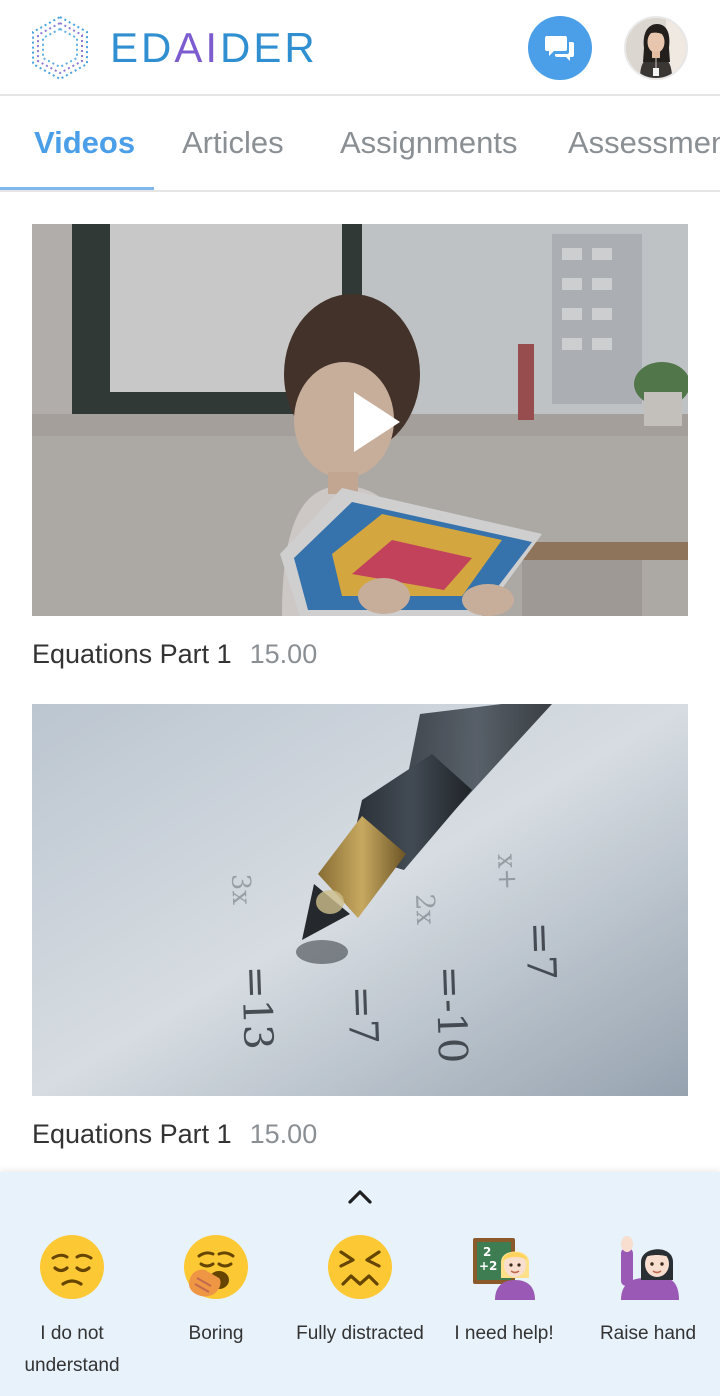 The height and width of the screenshot is (1396, 720). What do you see at coordinates (360, 1333) in the screenshot?
I see `reaction-label: Fully distracted` at bounding box center [360, 1333].